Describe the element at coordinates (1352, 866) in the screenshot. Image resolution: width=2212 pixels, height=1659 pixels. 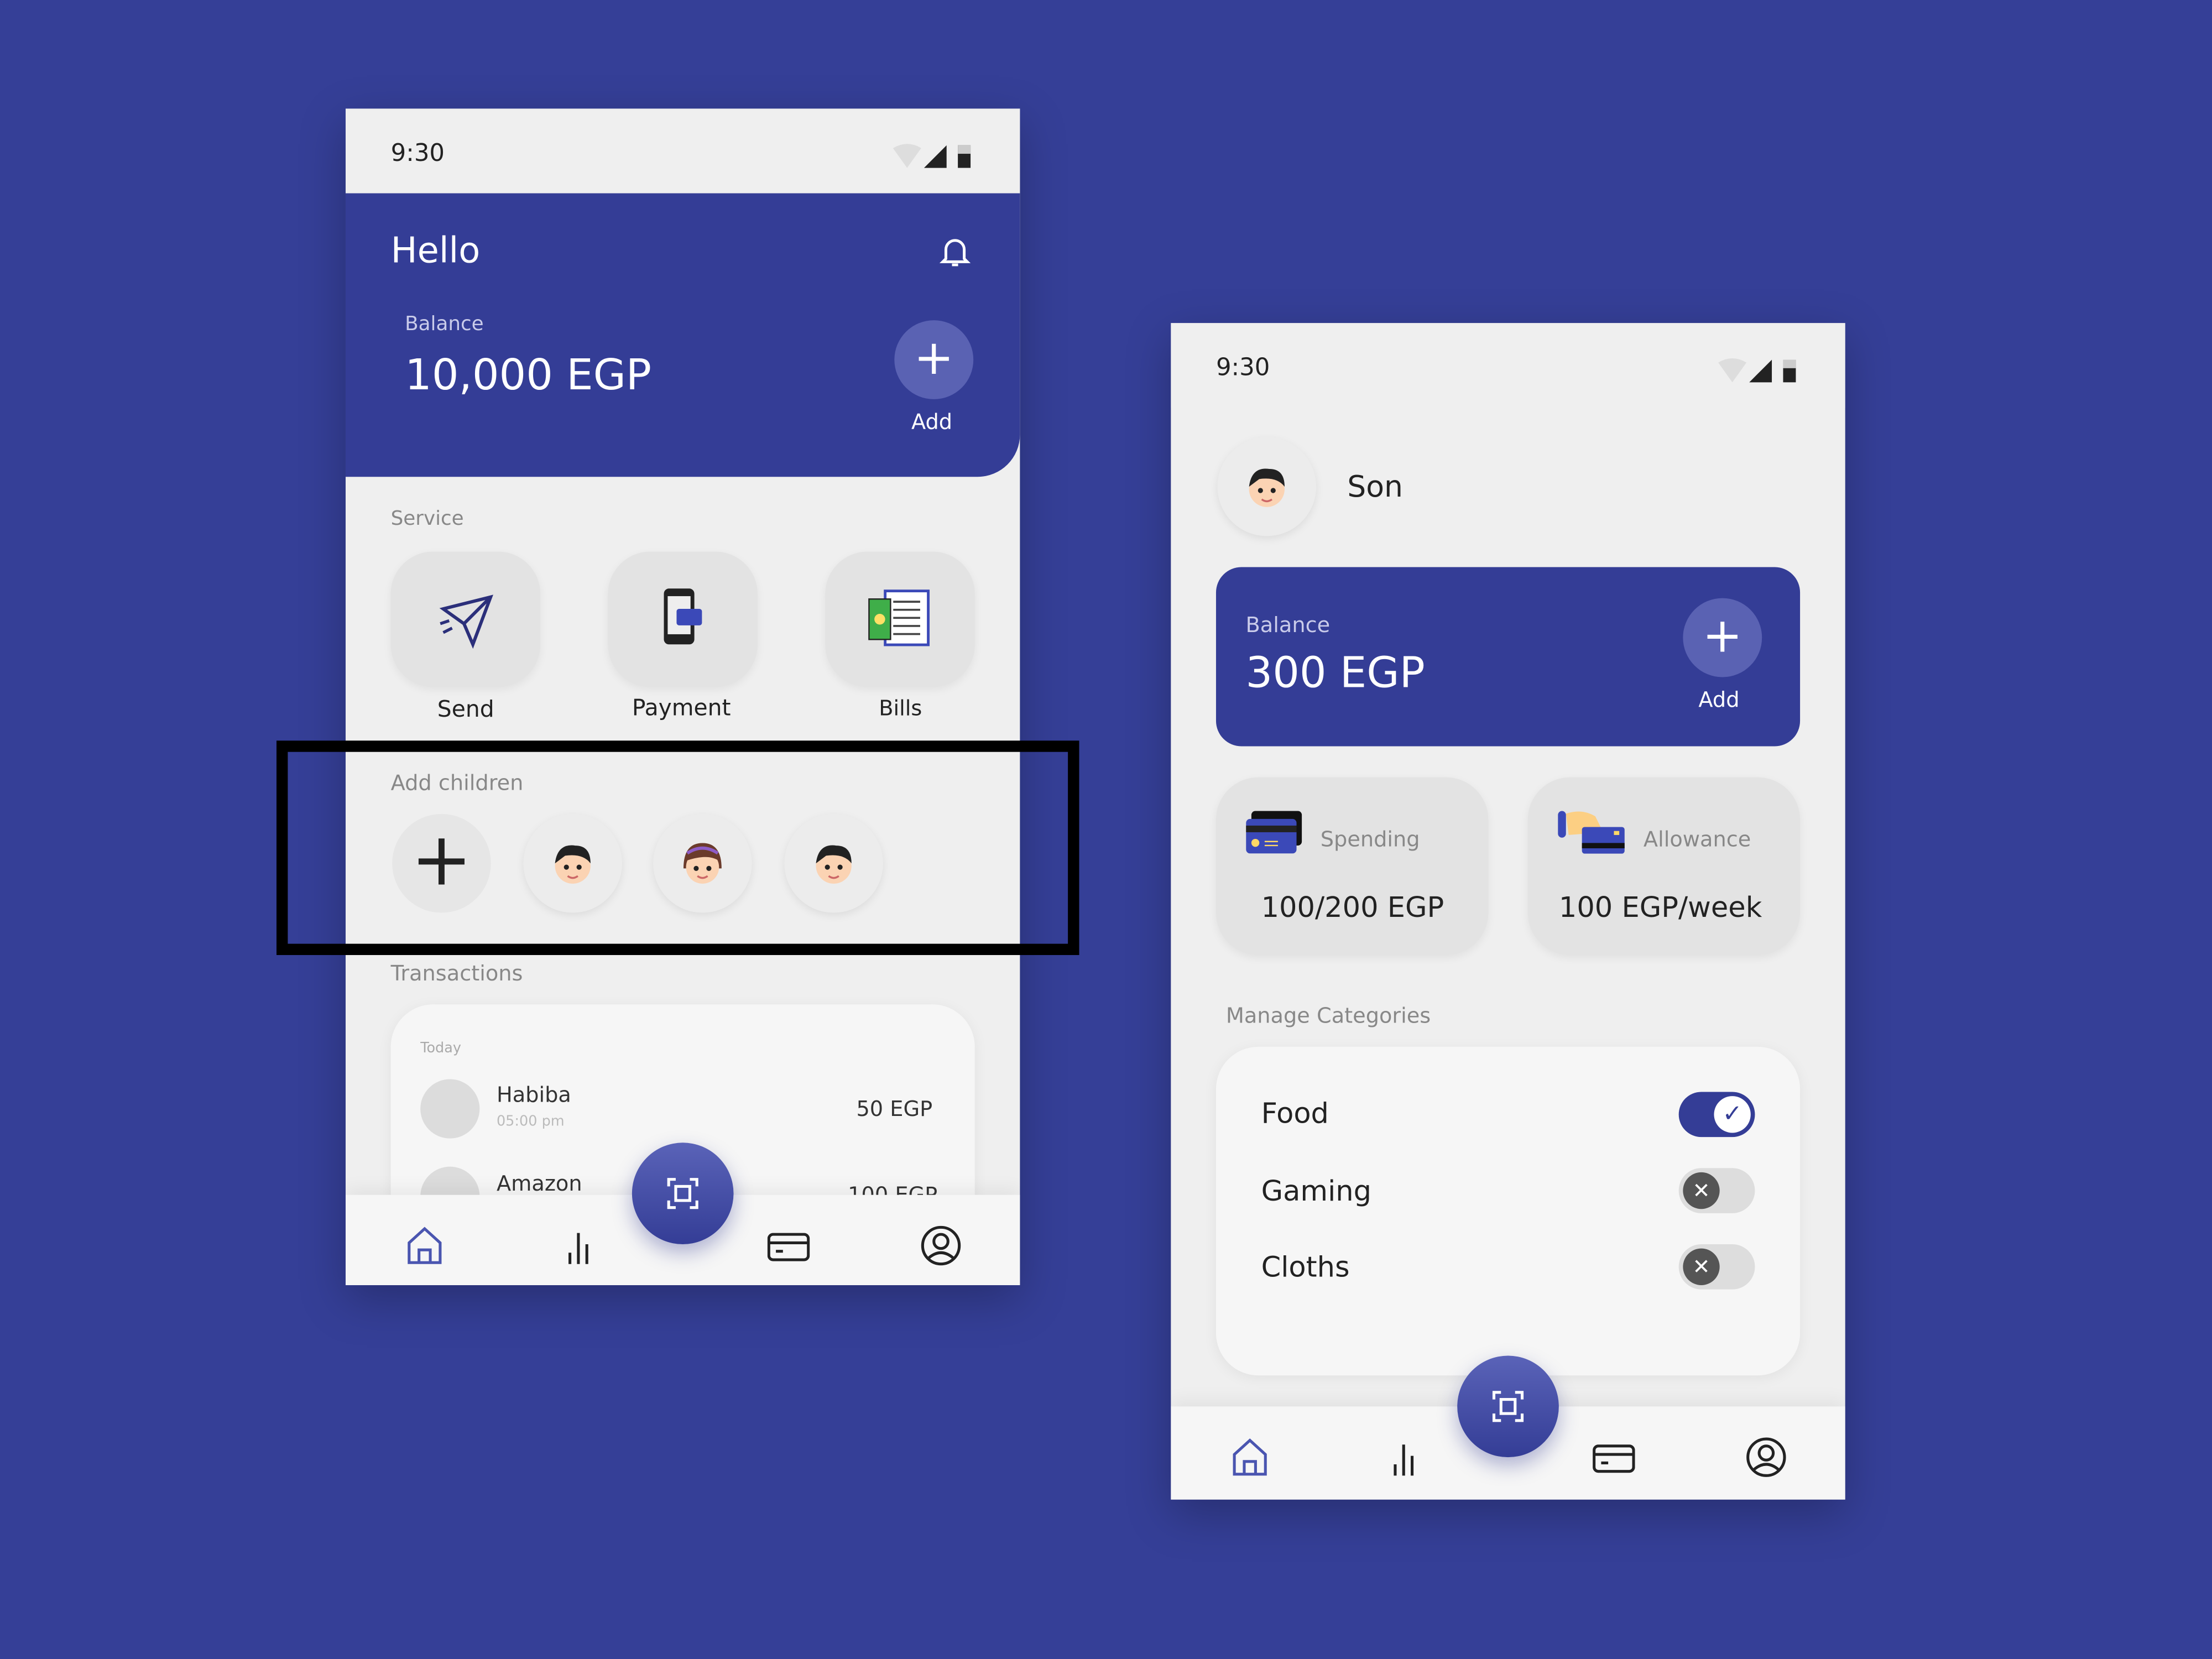
I see `spending-tile: Spending 100/200 EGP` at that location.